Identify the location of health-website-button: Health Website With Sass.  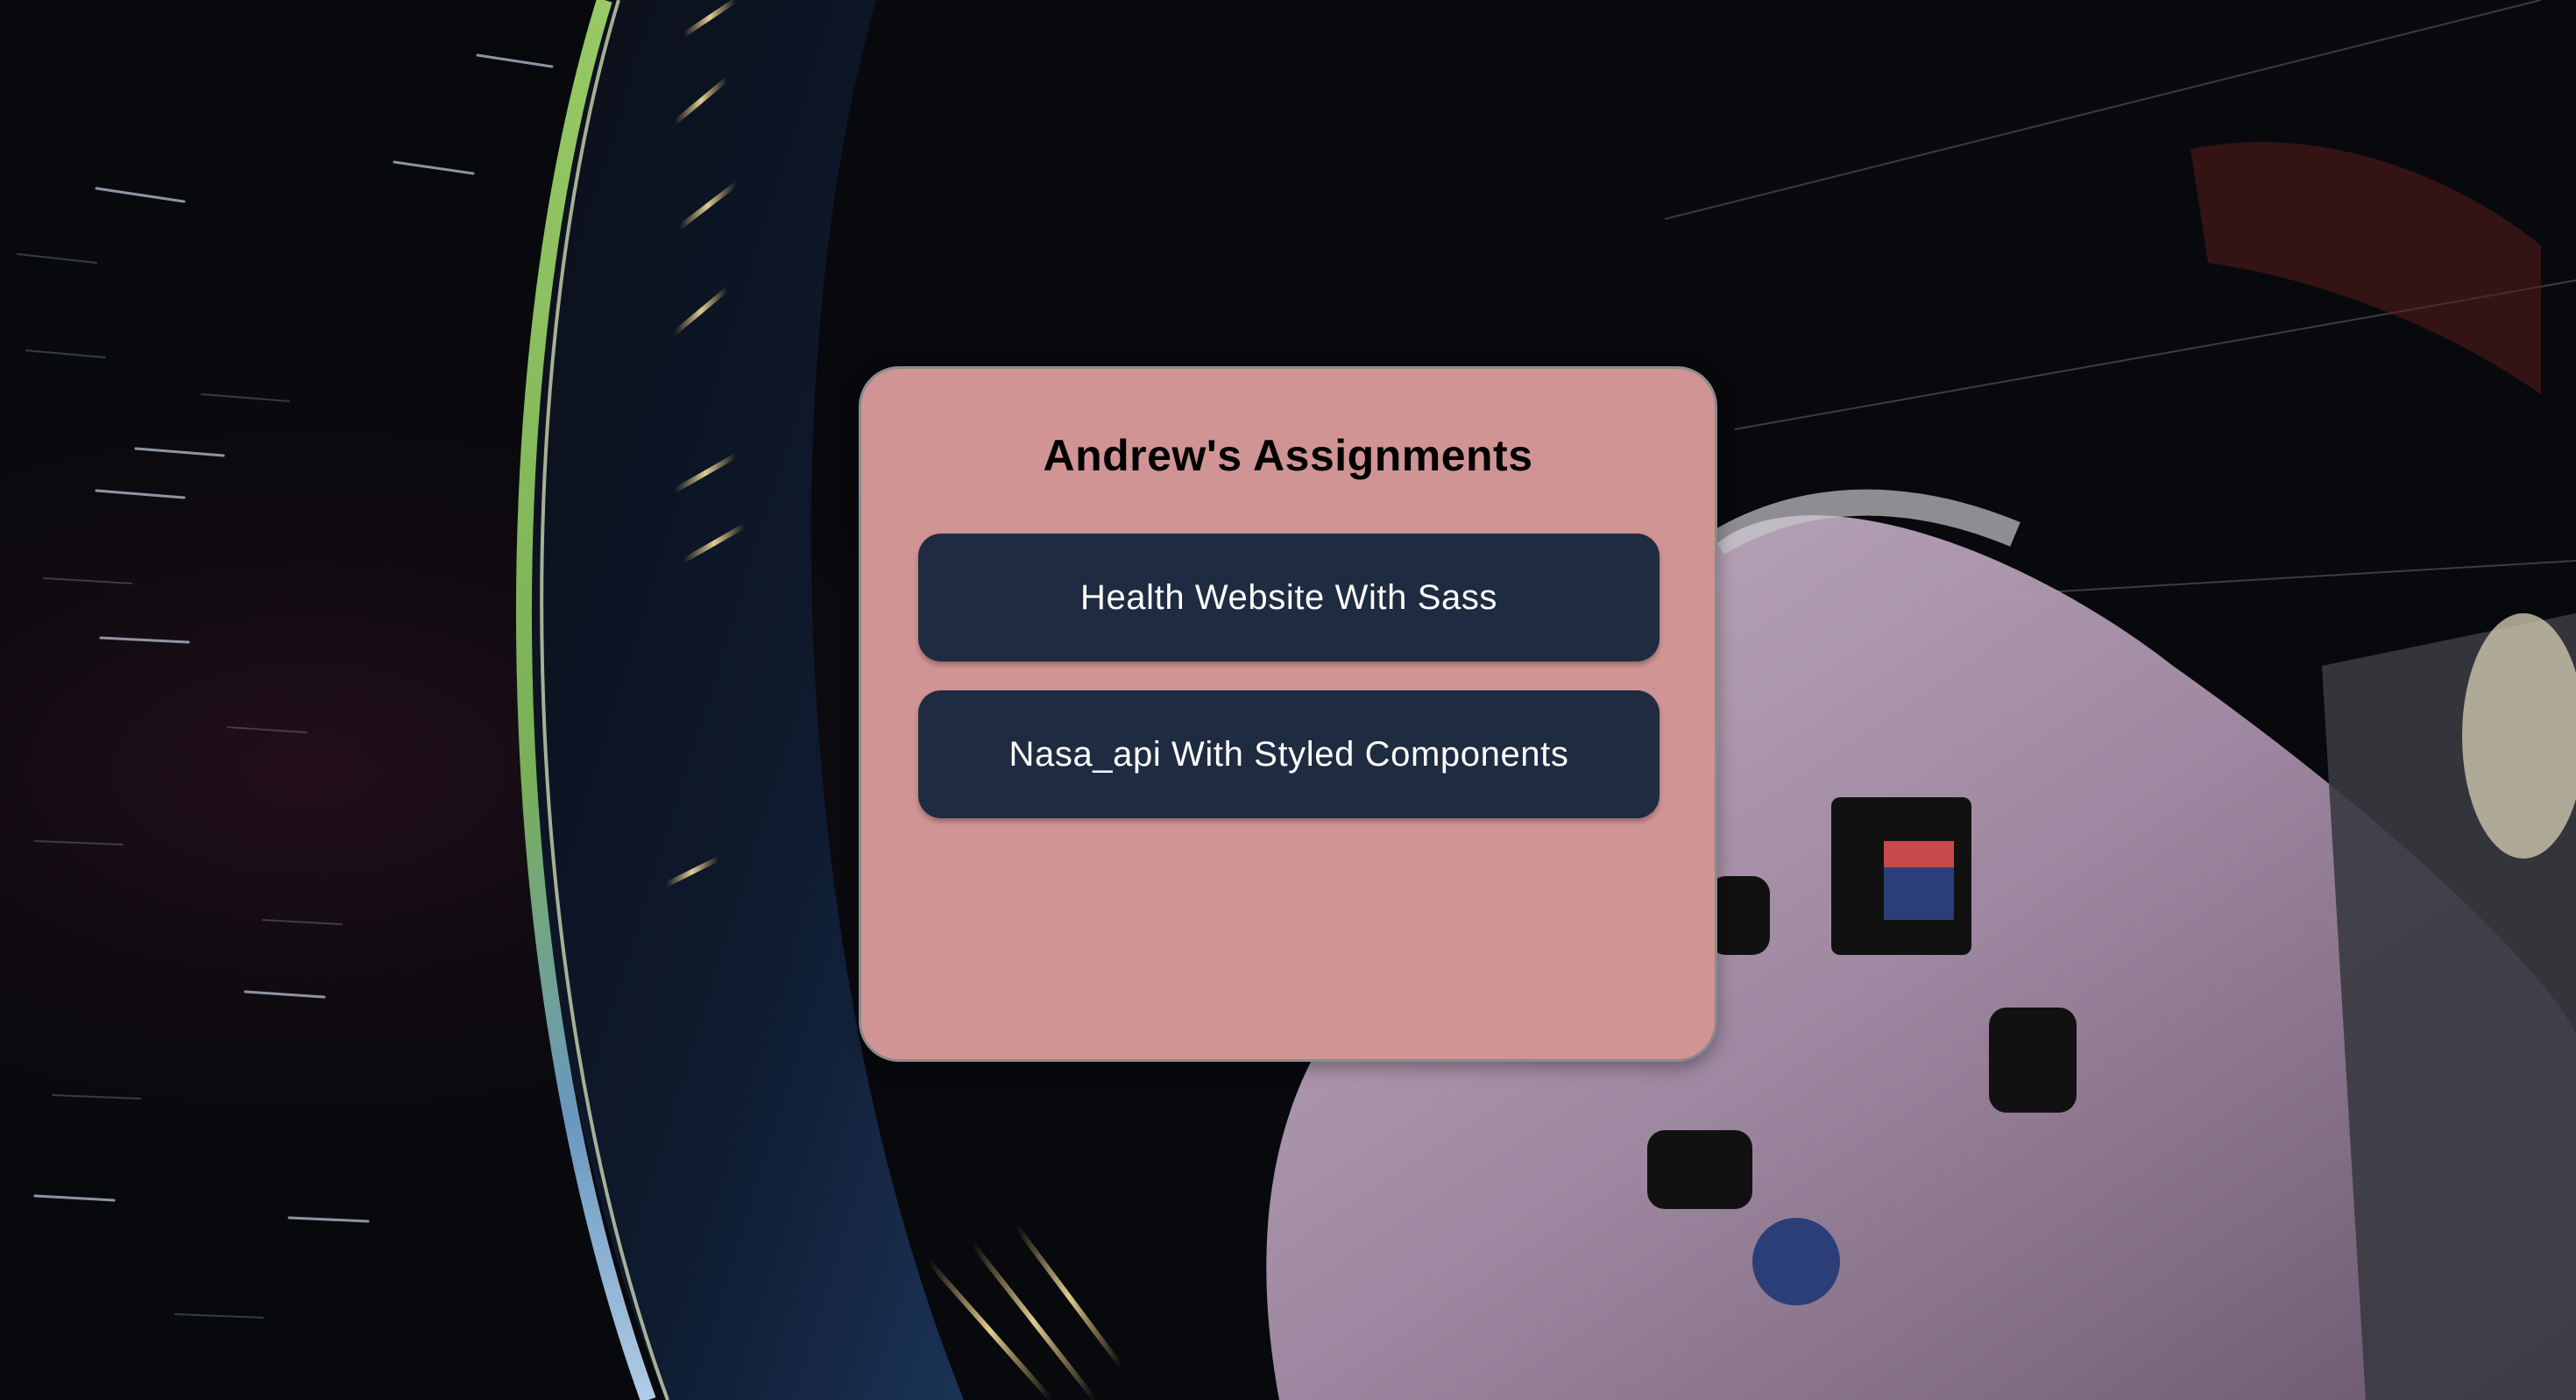
(1289, 597).